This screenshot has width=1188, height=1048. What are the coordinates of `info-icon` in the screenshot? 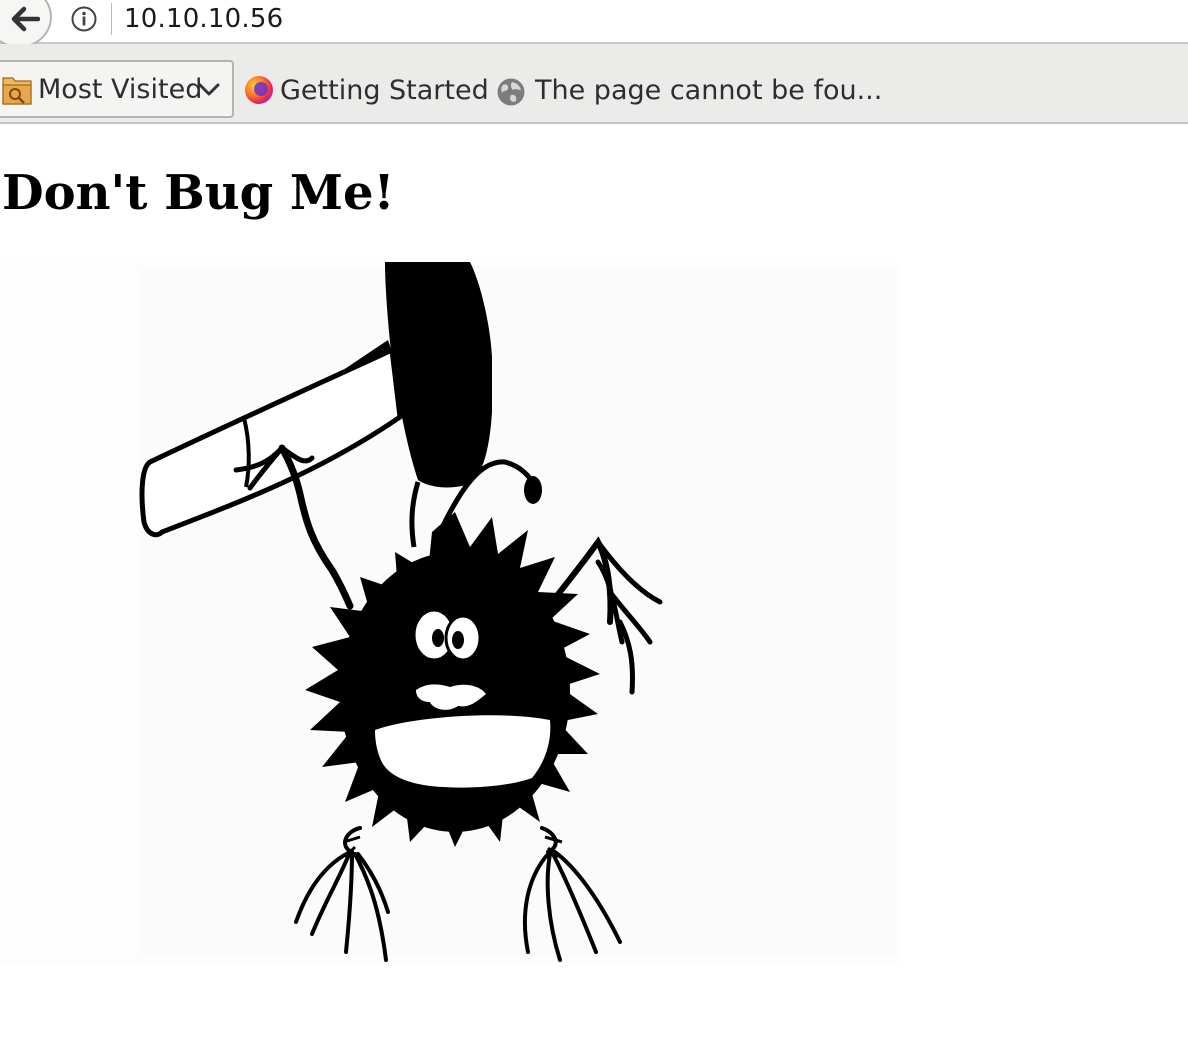 It's located at (84, 19).